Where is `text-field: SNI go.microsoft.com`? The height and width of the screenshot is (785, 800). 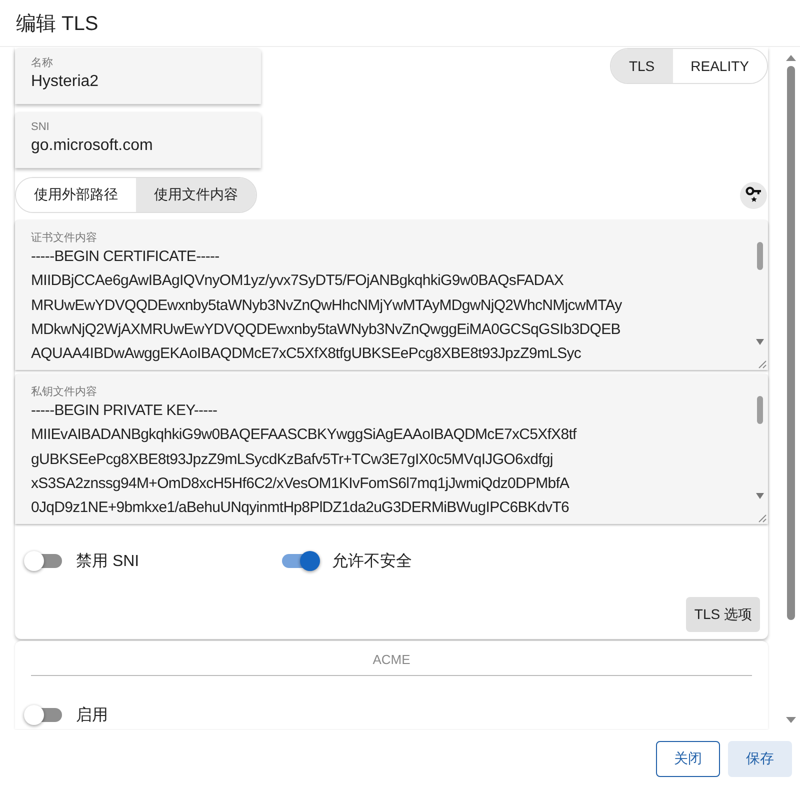 text-field: SNI go.microsoft.com is located at coordinates (138, 140).